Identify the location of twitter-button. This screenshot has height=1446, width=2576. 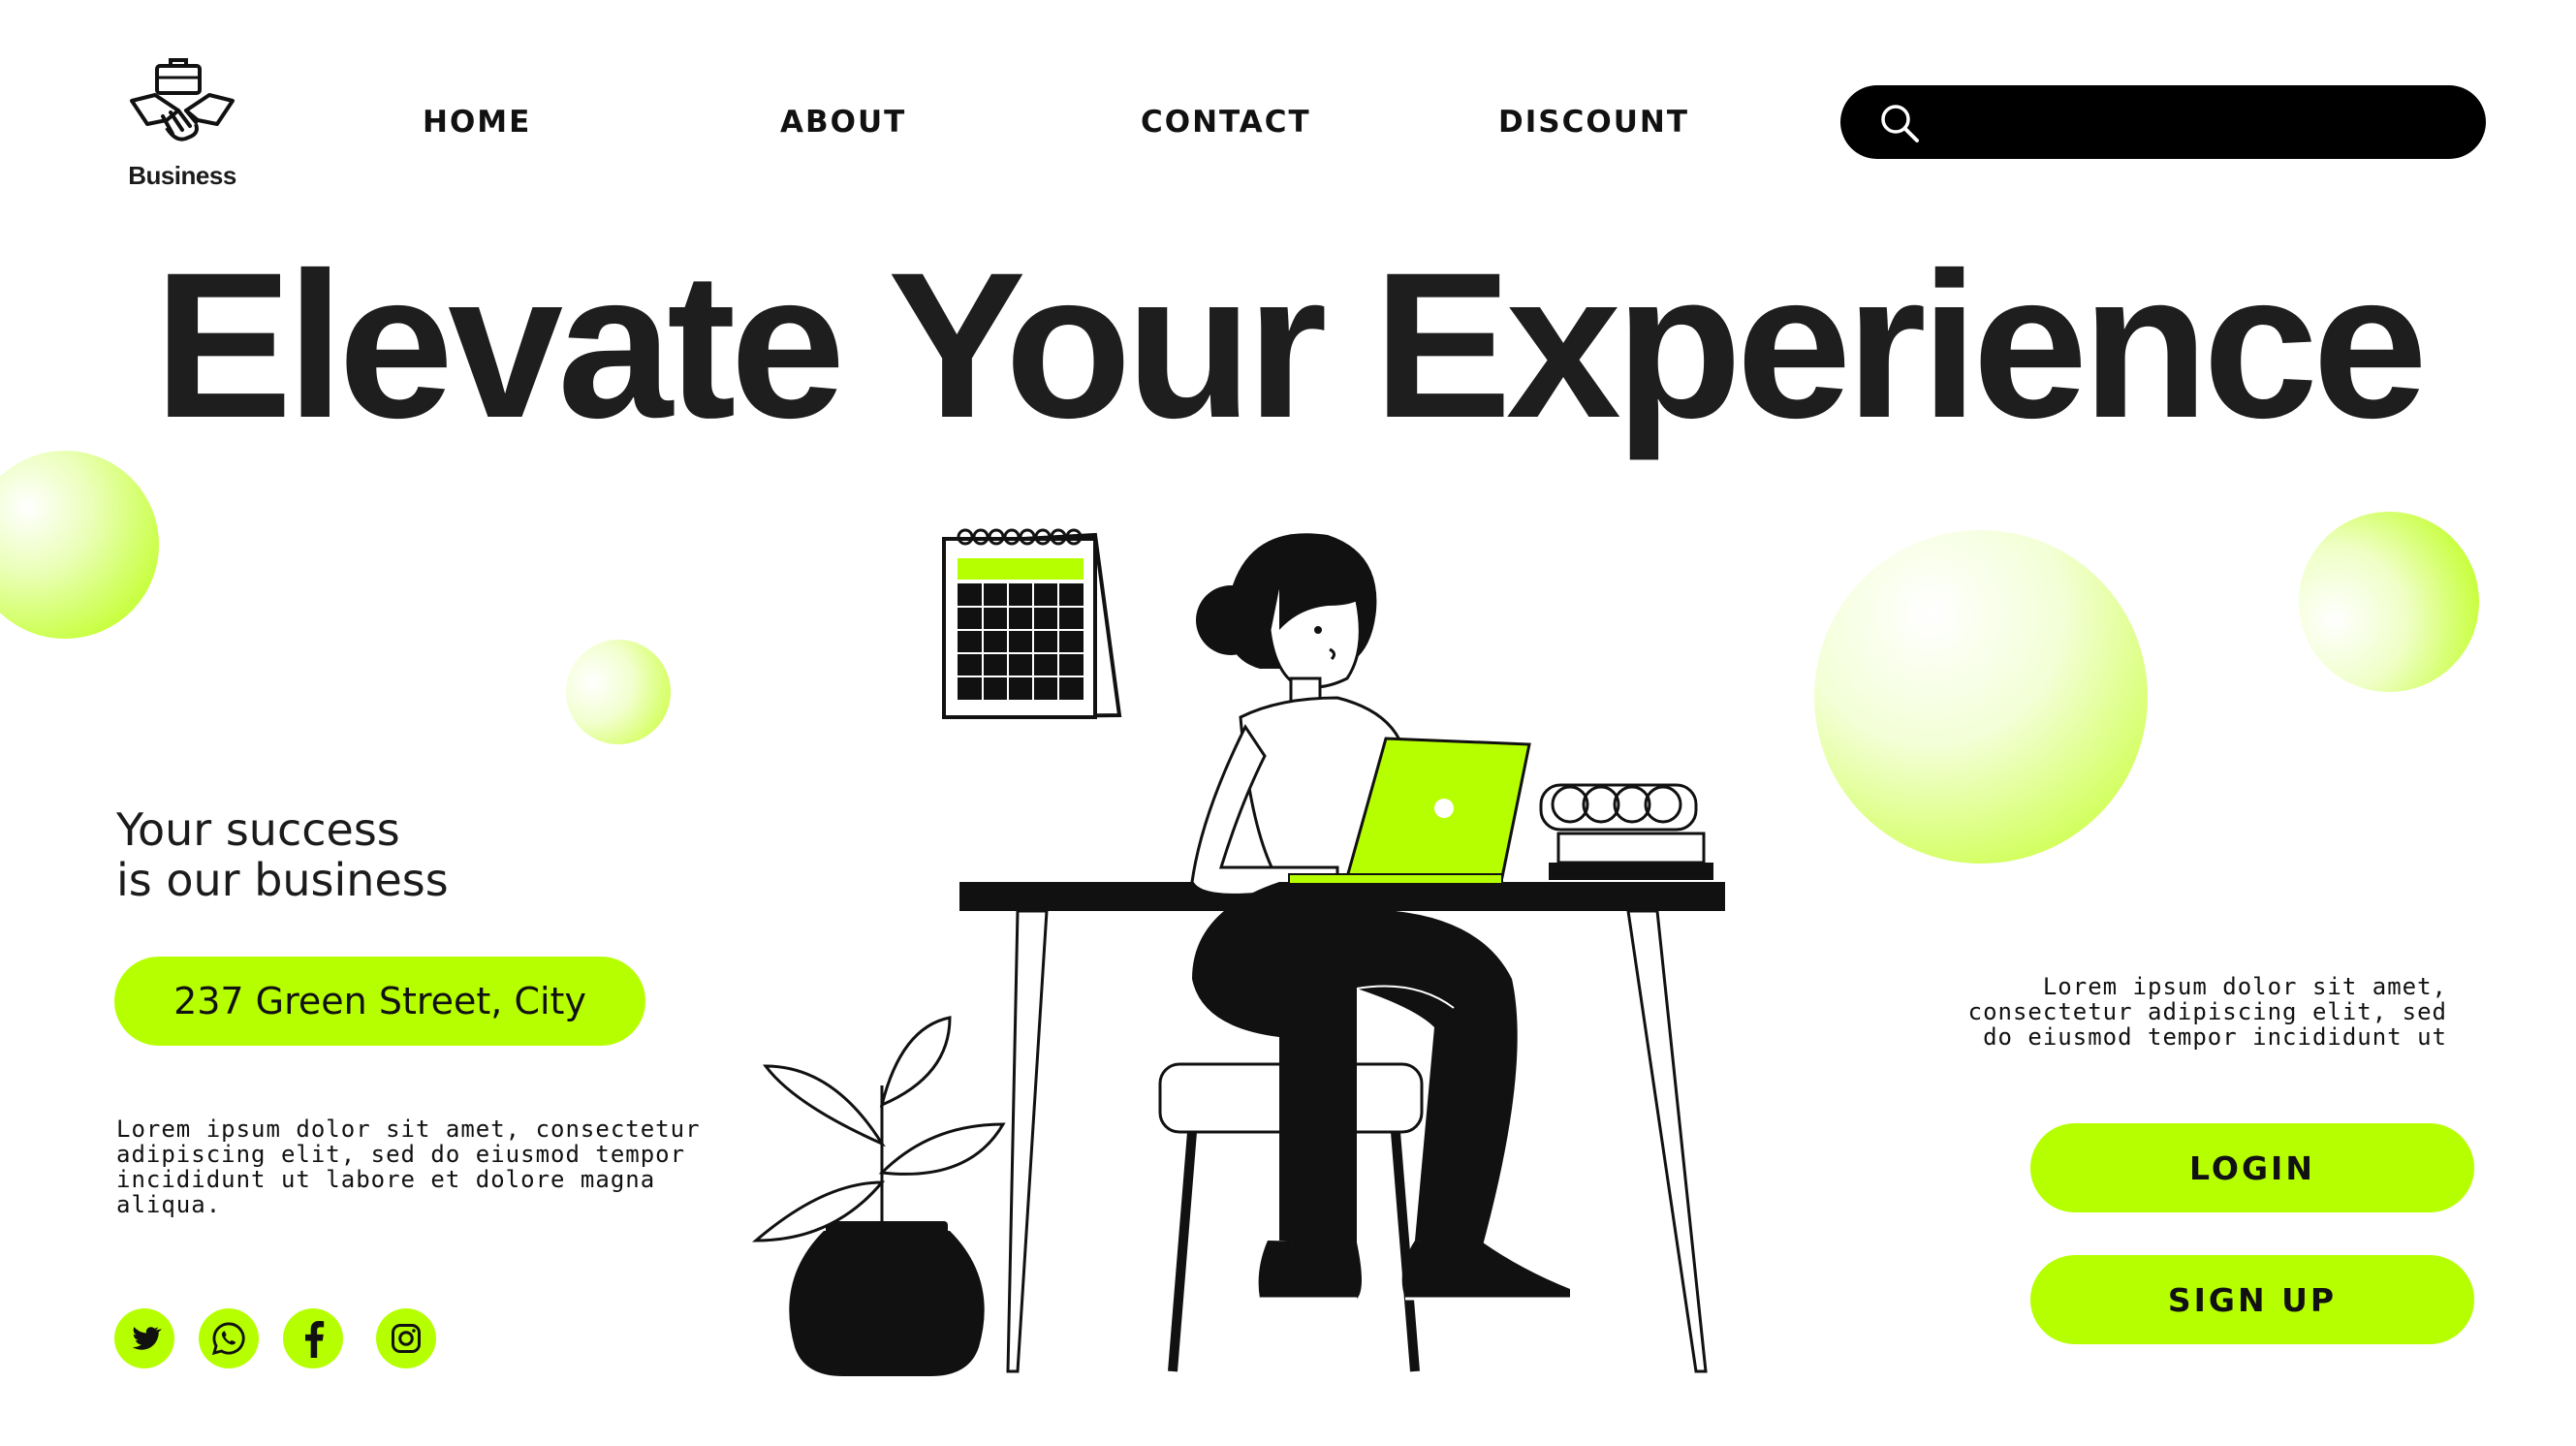
(144, 1338).